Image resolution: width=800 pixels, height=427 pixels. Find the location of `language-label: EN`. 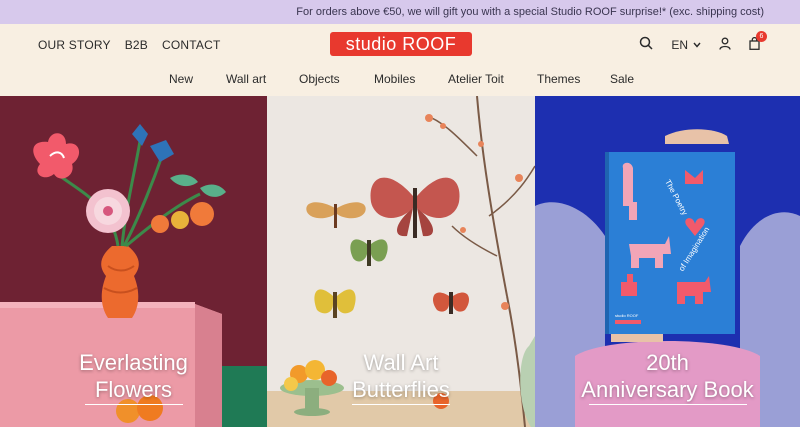

language-label: EN is located at coordinates (679, 44).